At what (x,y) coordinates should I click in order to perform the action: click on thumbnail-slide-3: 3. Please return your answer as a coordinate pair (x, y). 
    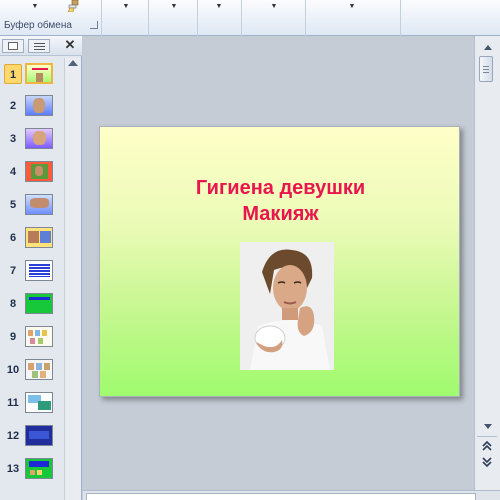
    Looking at the image, I should click on (32, 138).